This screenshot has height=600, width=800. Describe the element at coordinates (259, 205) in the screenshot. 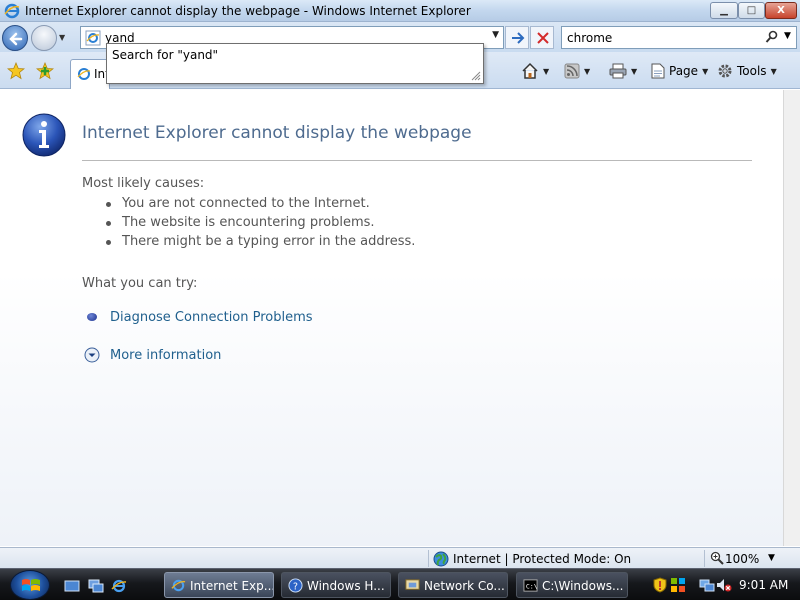

I see `cause-item: You are not connected to the Internet.` at that location.